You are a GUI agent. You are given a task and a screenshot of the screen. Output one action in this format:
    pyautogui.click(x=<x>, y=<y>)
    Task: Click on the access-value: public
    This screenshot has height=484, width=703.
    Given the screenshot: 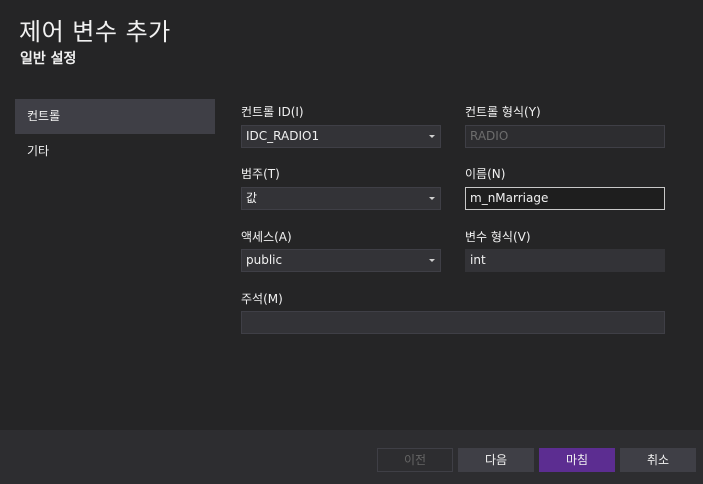 What is the action you would take?
    pyautogui.click(x=264, y=260)
    